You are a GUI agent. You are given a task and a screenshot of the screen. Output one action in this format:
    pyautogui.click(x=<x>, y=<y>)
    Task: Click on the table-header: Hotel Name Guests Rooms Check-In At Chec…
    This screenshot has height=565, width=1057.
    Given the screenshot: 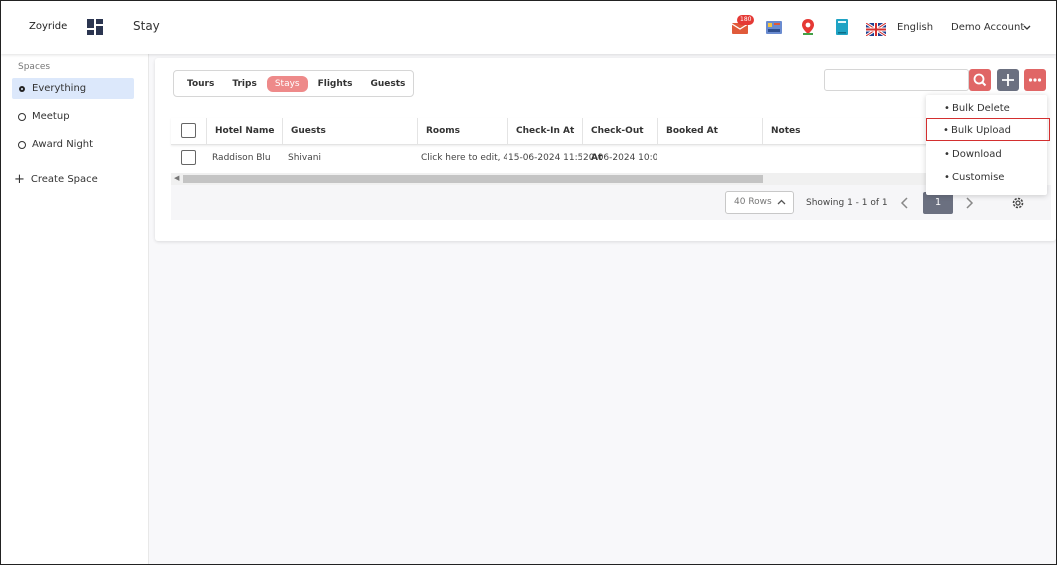 What is the action you would take?
    pyautogui.click(x=559, y=140)
    